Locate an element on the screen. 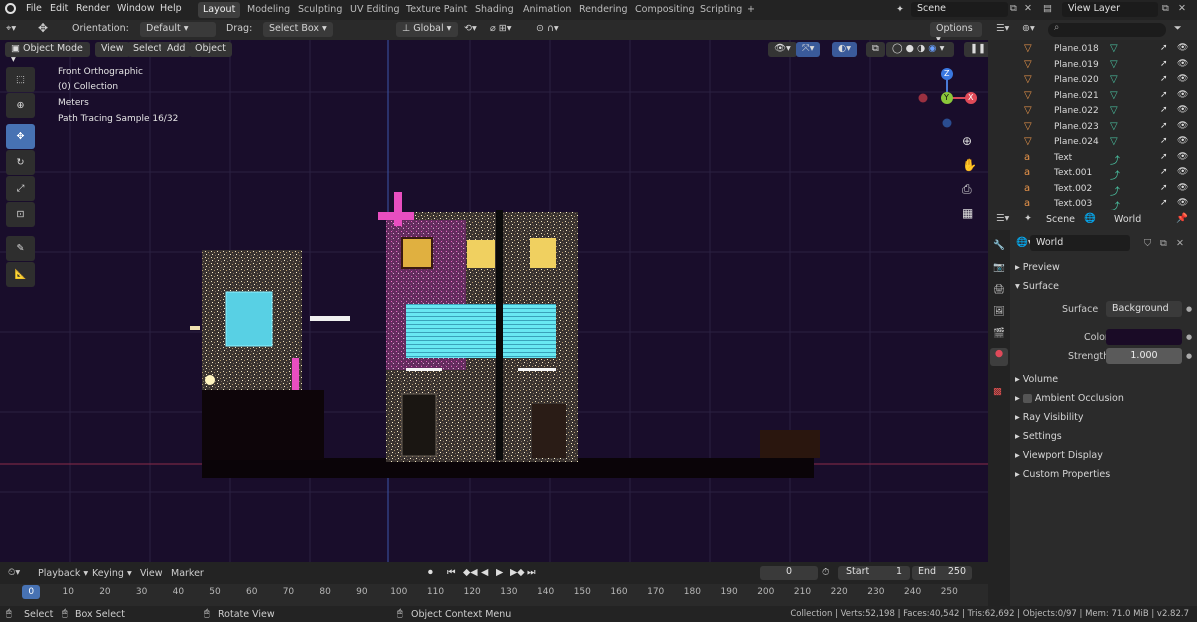 This screenshot has height=622, width=1197. fake-user-icon: ⛉ is located at coordinates (1147, 243).